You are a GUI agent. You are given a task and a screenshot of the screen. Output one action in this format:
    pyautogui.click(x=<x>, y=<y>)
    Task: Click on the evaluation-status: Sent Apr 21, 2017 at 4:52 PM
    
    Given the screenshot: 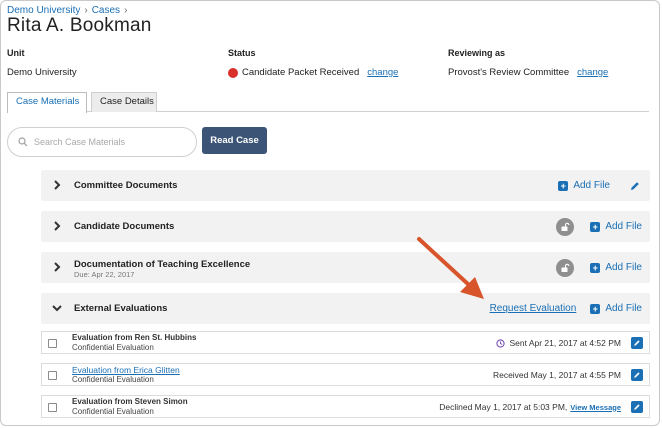 What is the action you would take?
    pyautogui.click(x=558, y=343)
    